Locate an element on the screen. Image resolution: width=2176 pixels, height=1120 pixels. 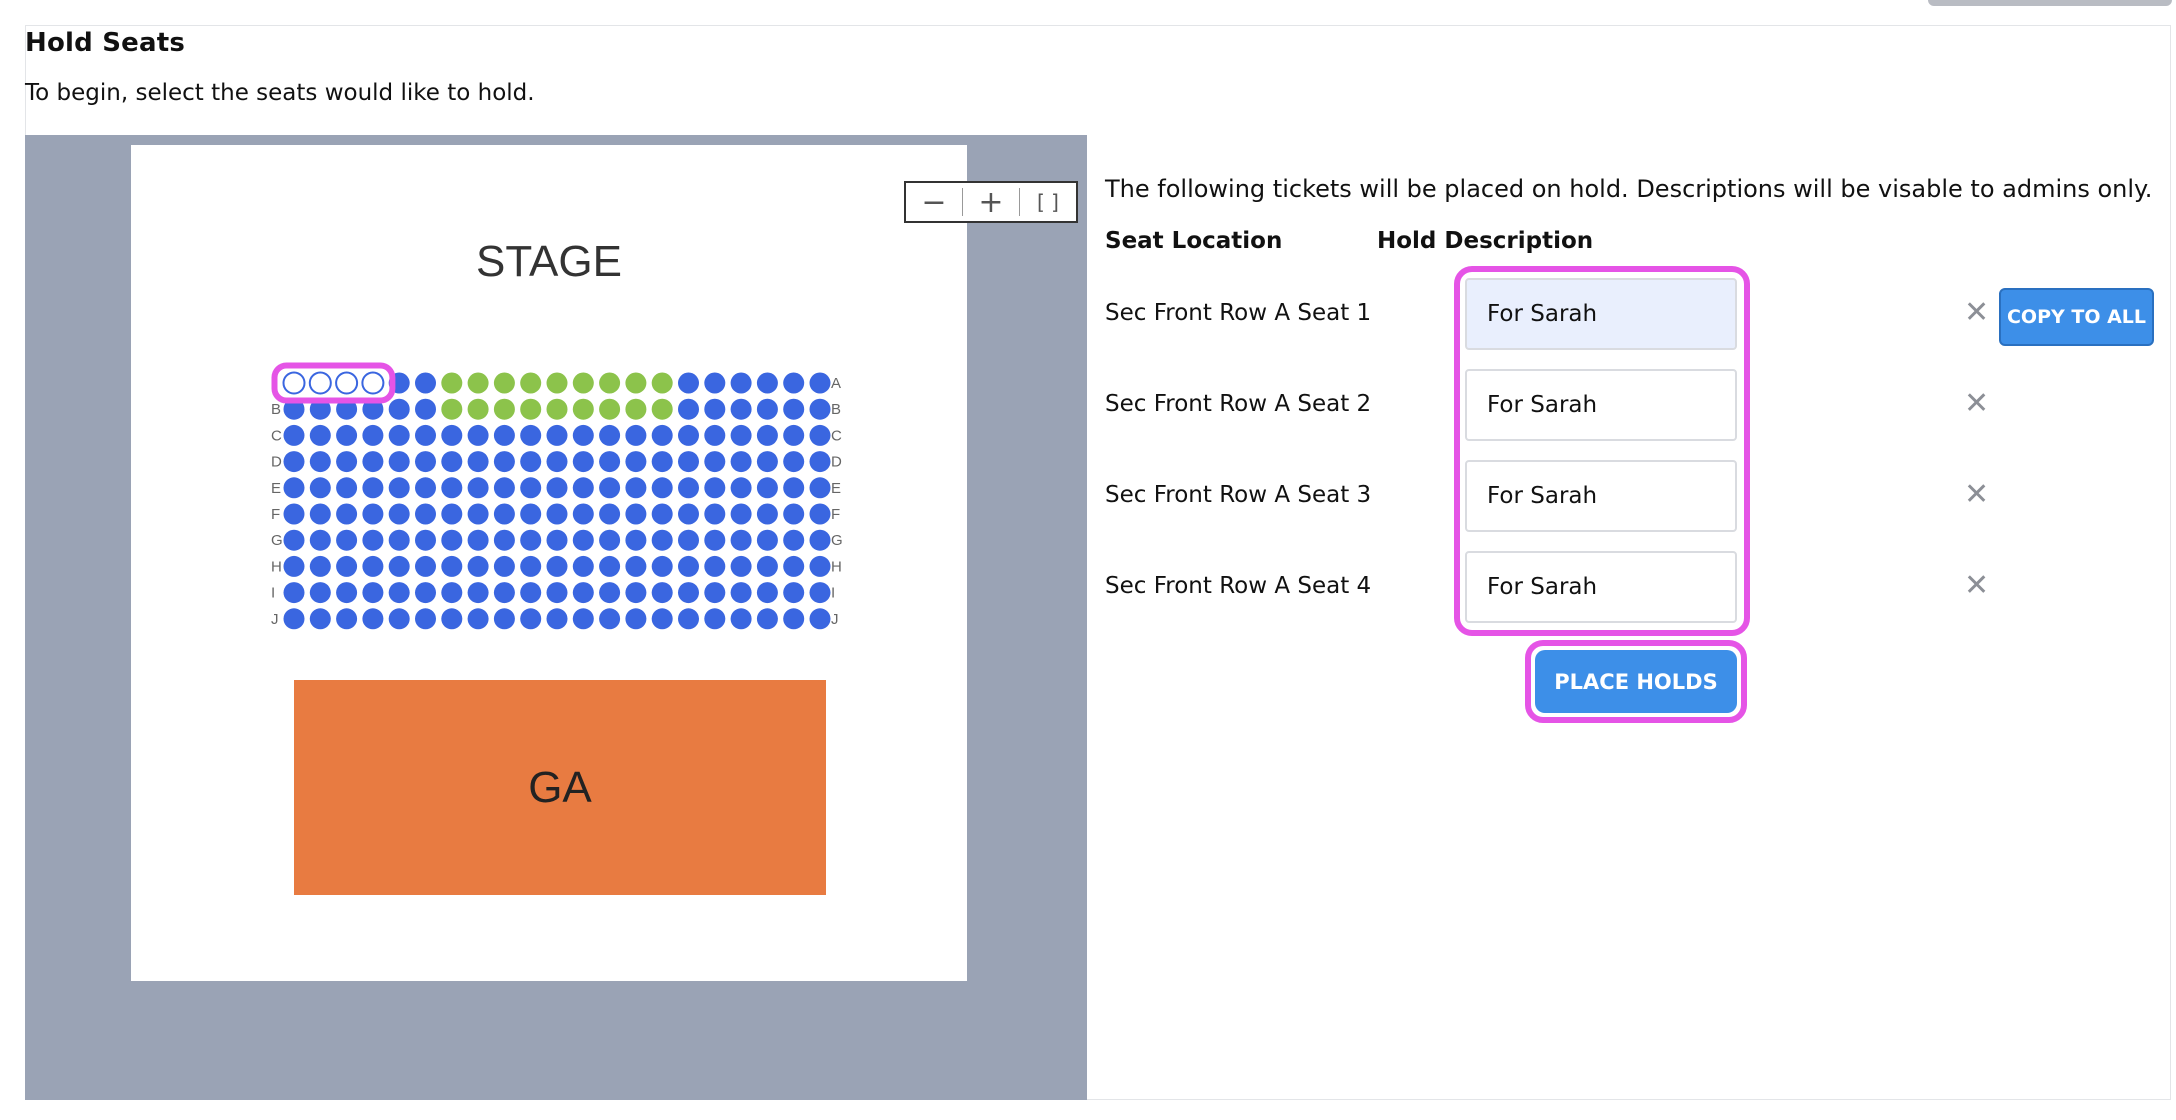
seat-available-E20 is located at coordinates (794, 488).